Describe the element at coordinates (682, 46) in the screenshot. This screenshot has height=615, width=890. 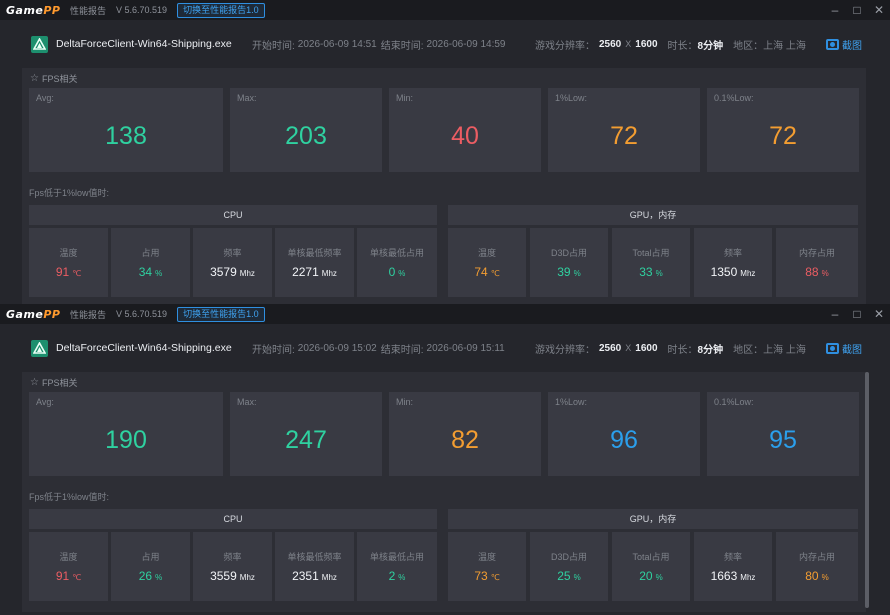
I see `duration-label: 时长：` at that location.